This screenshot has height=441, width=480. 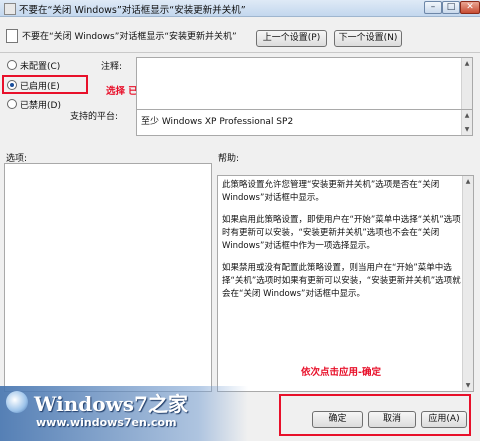 I want to click on radio-label: 未配置(C), so click(x=40, y=67).